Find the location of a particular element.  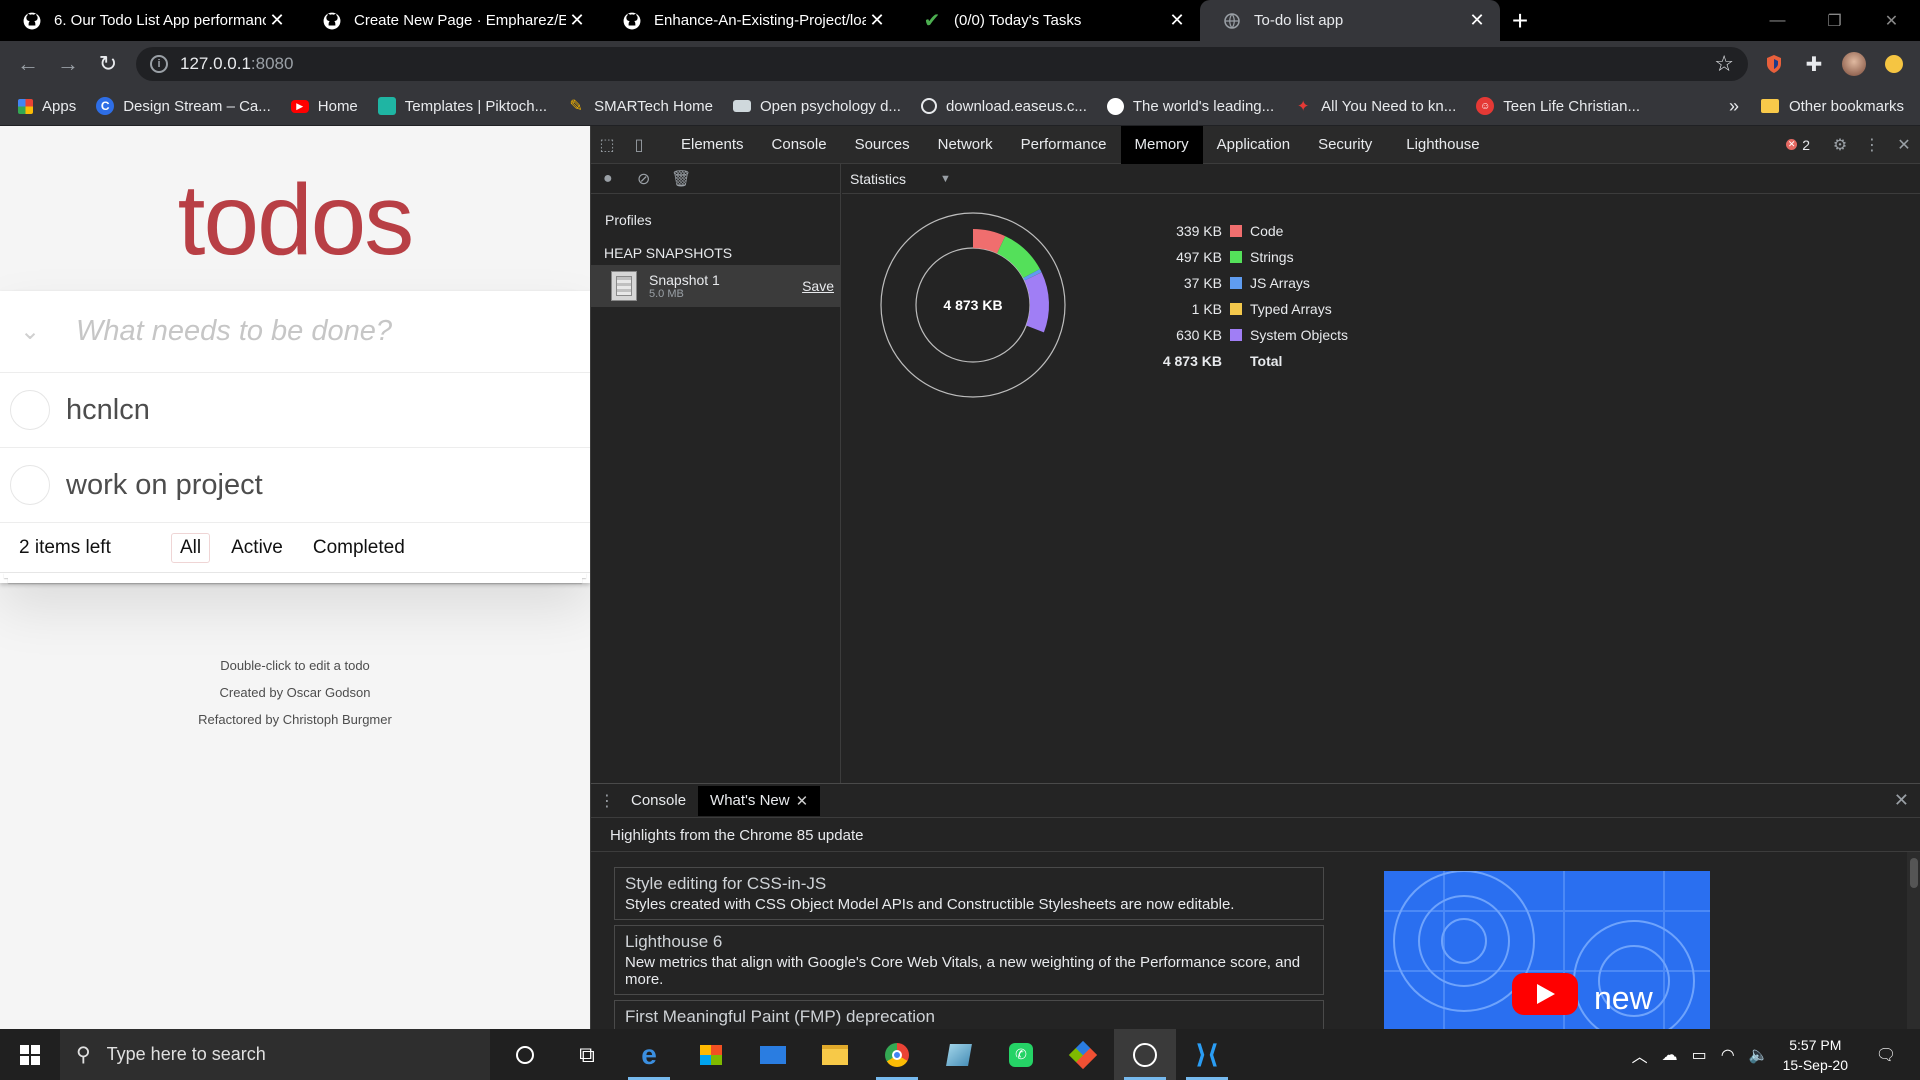

bookmark-star-icon: ☆ is located at coordinates (1724, 64).